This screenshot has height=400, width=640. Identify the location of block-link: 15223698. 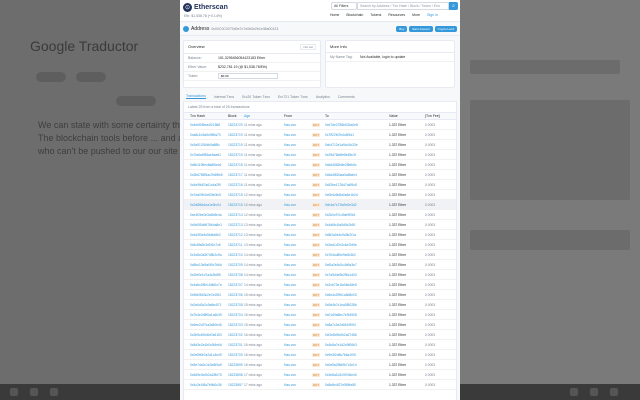
(236, 375).